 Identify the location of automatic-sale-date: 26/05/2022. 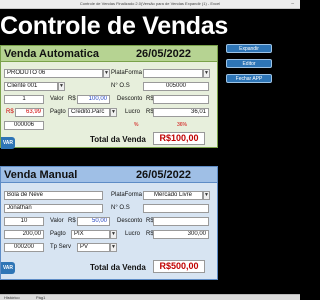
(163, 54).